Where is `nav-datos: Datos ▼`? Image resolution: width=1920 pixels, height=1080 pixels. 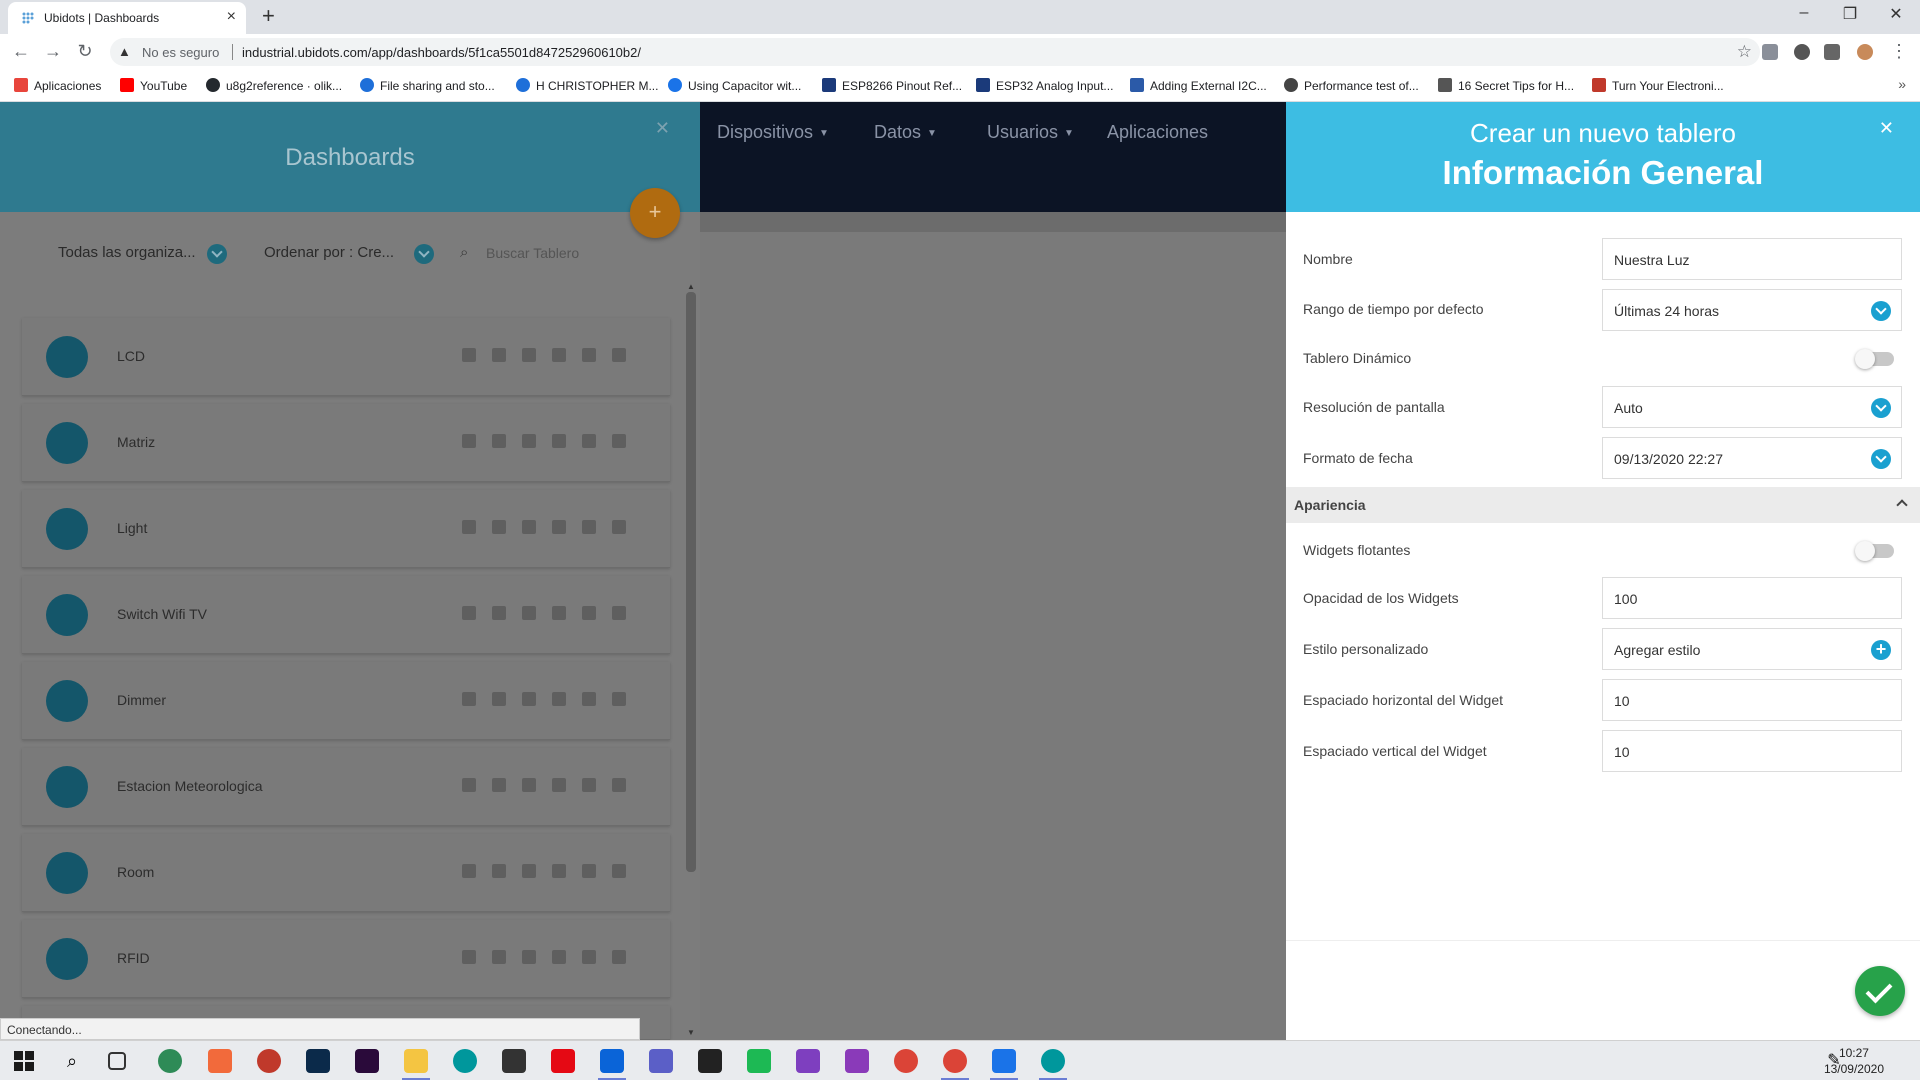 nav-datos: Datos ▼ is located at coordinates (905, 132).